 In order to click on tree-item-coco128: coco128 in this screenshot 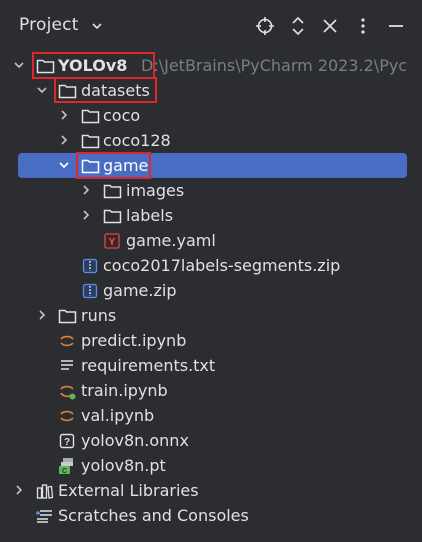, I will do `click(211, 140)`.